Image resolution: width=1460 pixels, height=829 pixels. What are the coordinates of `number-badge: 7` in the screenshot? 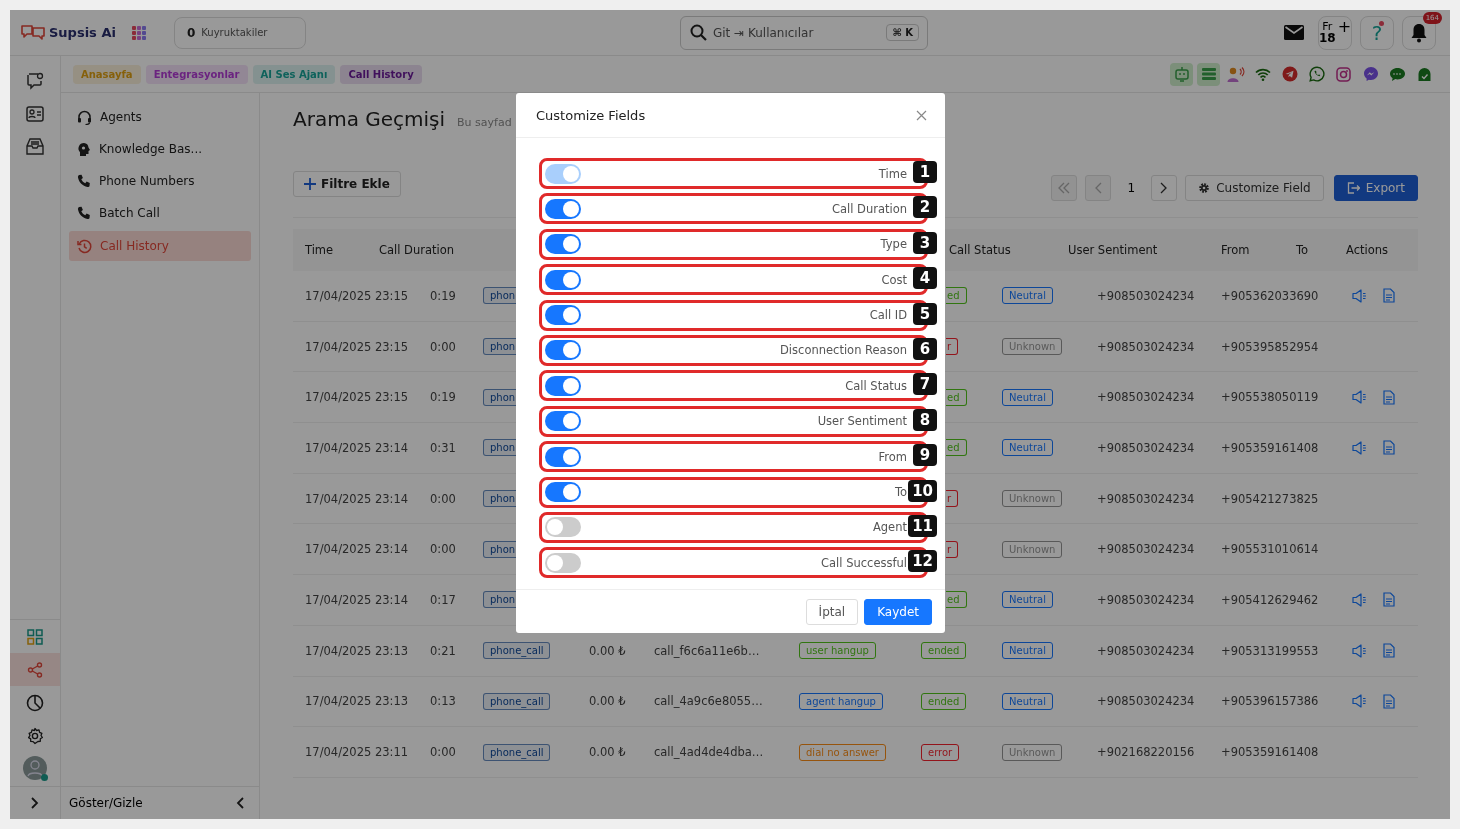 It's located at (925, 384).